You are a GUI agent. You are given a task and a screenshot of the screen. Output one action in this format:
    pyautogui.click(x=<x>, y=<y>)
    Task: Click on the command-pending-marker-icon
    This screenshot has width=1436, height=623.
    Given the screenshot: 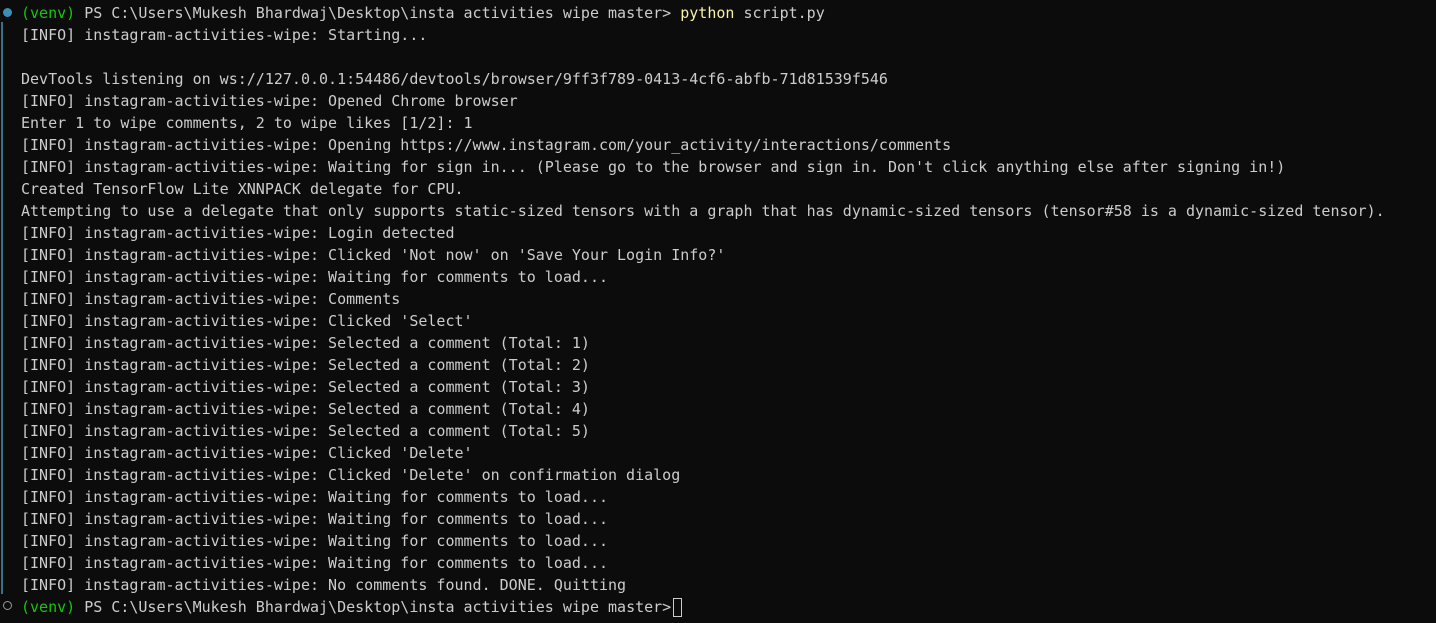 What is the action you would take?
    pyautogui.click(x=7, y=605)
    